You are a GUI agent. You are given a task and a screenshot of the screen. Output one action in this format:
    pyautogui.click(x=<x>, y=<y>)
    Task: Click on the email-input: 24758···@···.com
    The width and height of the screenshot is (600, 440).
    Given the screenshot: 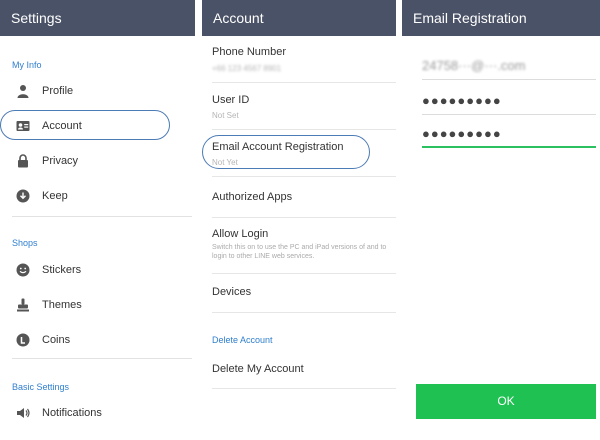 What is the action you would take?
    pyautogui.click(x=509, y=65)
    